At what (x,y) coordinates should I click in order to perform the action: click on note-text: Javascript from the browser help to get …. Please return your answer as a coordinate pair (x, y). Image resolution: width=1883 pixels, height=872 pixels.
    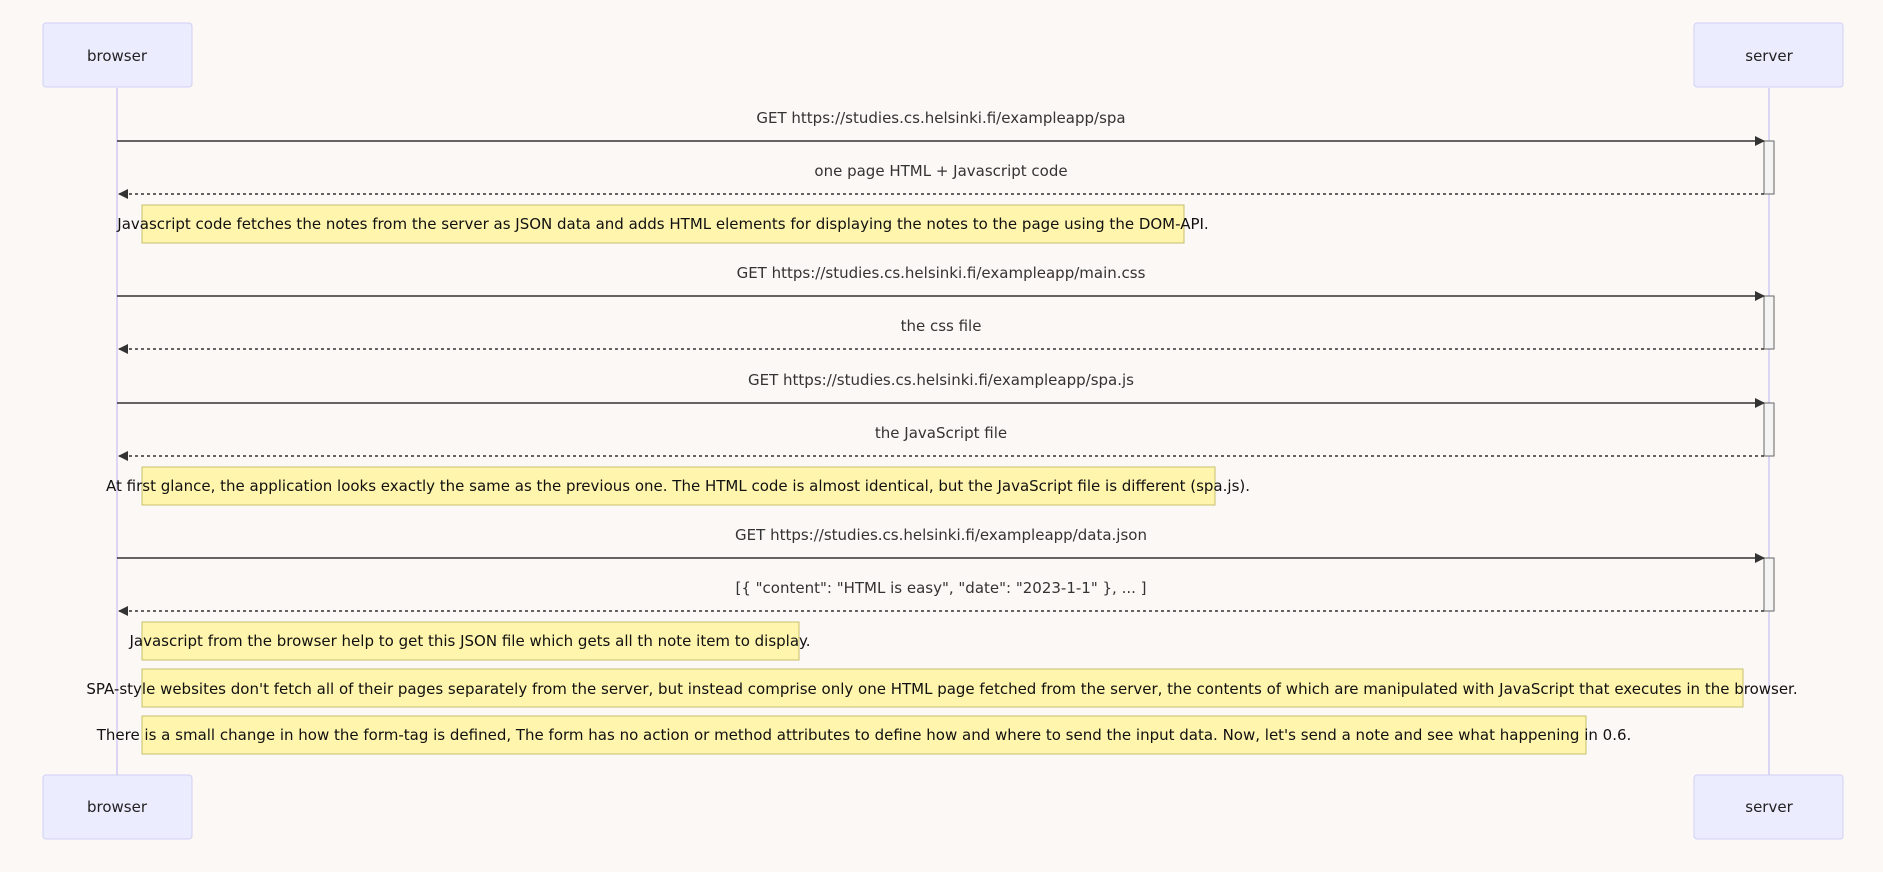
    Looking at the image, I should click on (469, 641).